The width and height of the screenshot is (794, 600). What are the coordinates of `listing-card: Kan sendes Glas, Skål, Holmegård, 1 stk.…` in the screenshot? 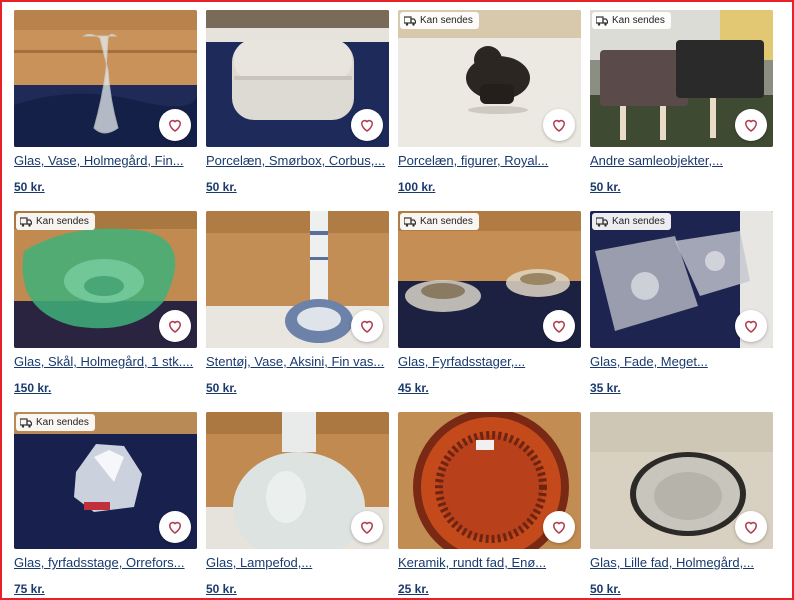 It's located at (105, 311).